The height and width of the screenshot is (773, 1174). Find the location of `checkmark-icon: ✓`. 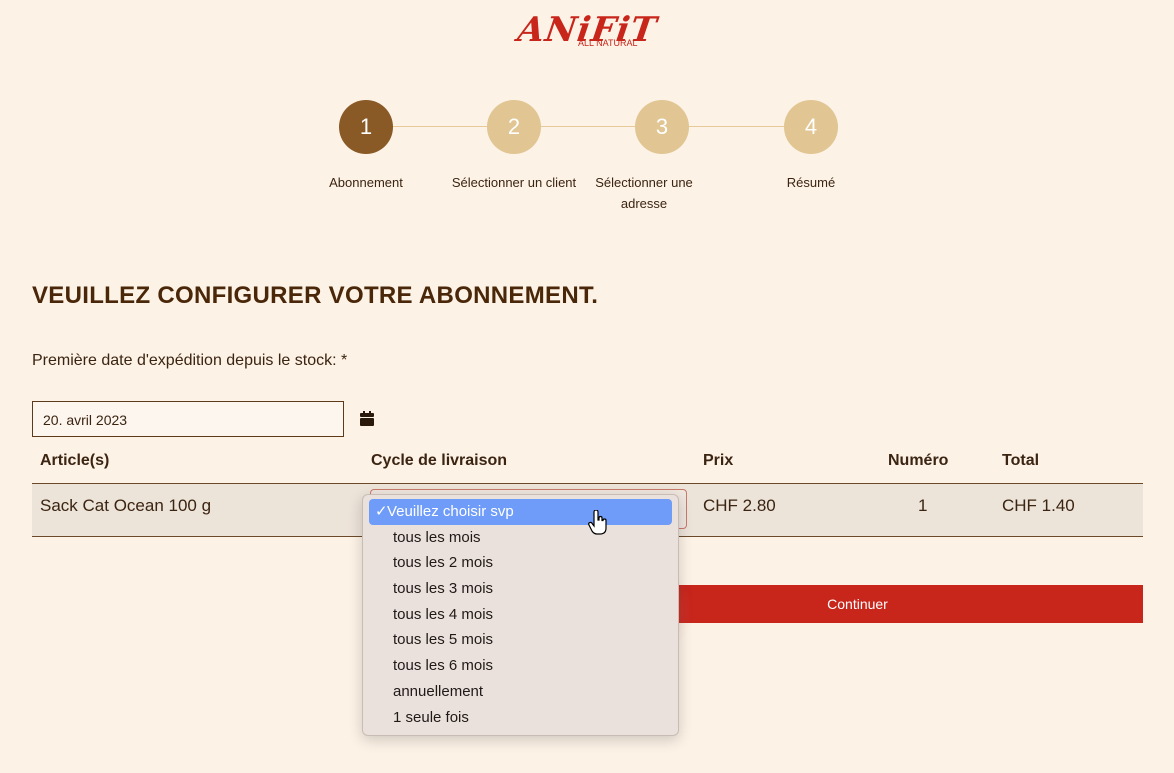

checkmark-icon: ✓ is located at coordinates (381, 511).